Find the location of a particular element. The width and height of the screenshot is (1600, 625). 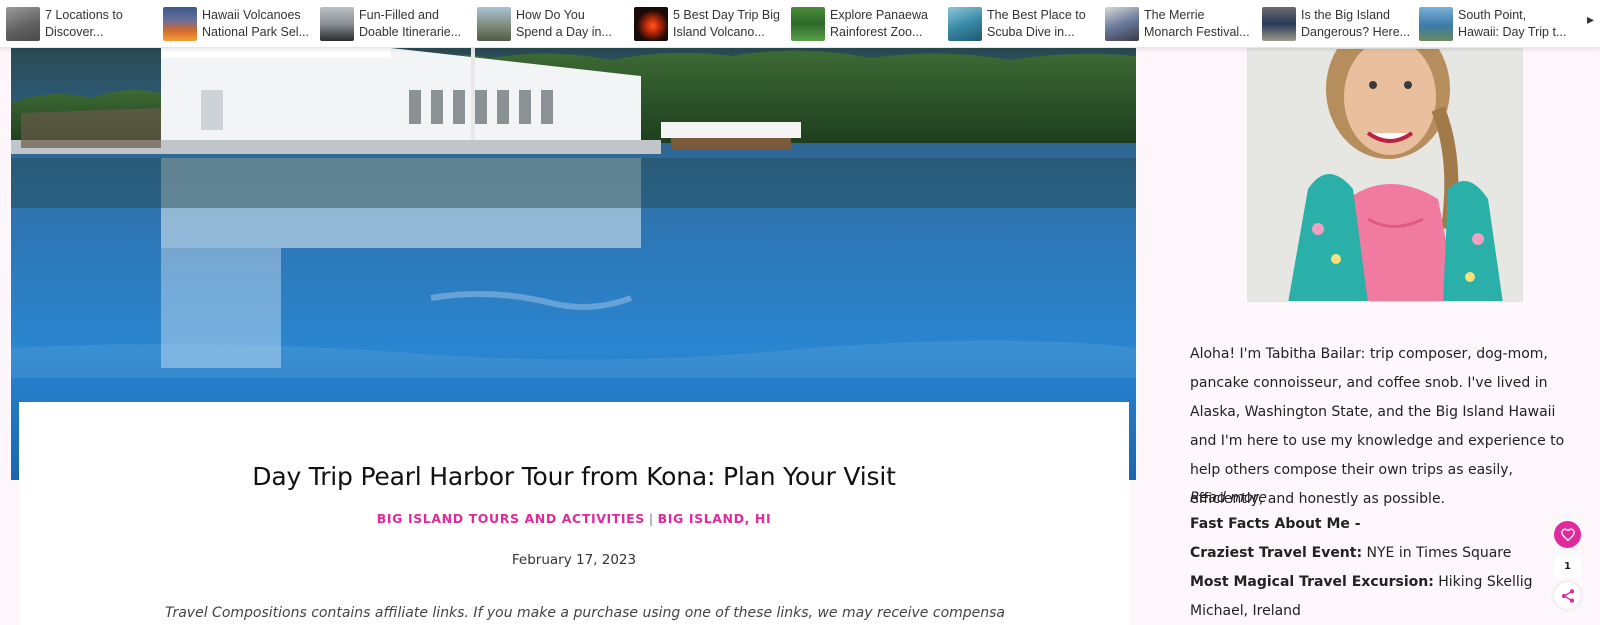

category-link: BIG ISLAND, HI is located at coordinates (715, 518).